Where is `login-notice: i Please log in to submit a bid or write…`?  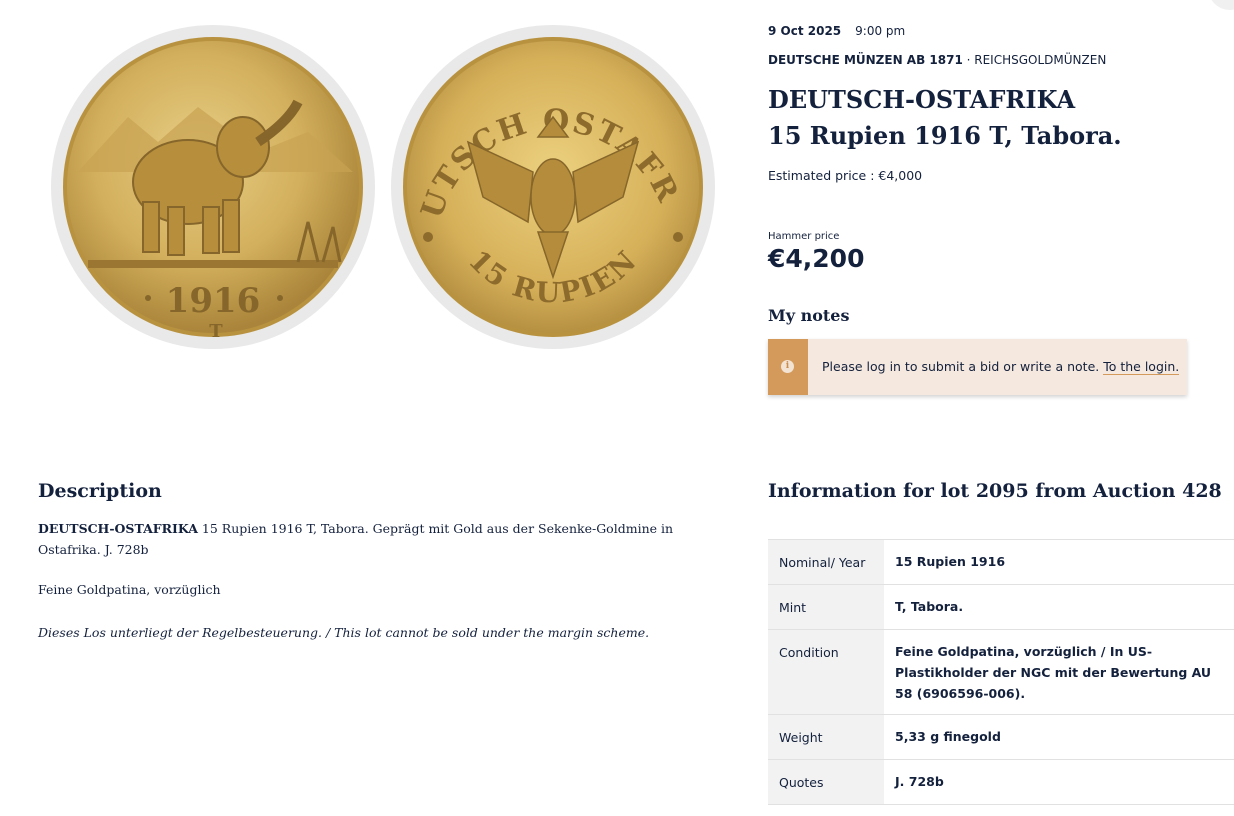 login-notice: i Please log in to submit a bid or write… is located at coordinates (977, 367).